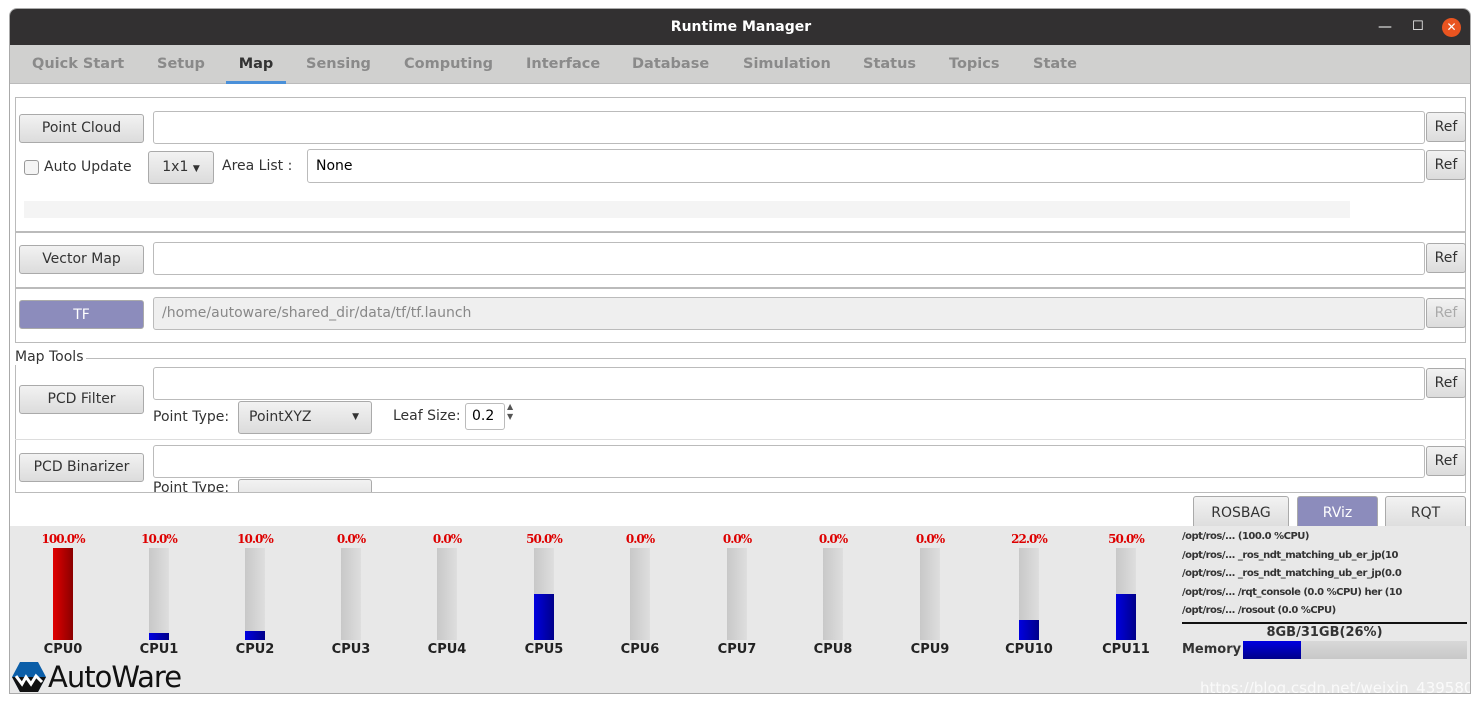 Image resolution: width=1480 pixels, height=702 pixels. Describe the element at coordinates (181, 64) in the screenshot. I see `tab-setup: Setup` at that location.